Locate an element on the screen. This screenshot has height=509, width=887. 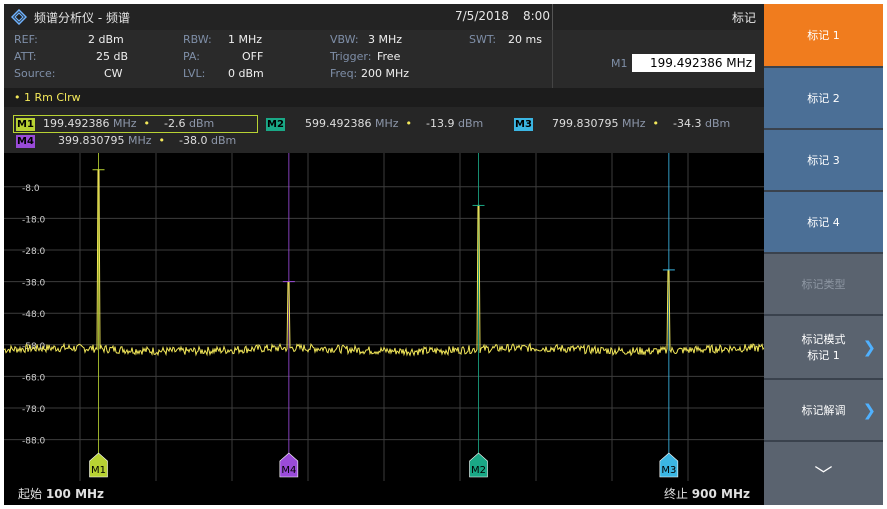
y-tick-label: -8.0 is located at coordinates (31, 189).